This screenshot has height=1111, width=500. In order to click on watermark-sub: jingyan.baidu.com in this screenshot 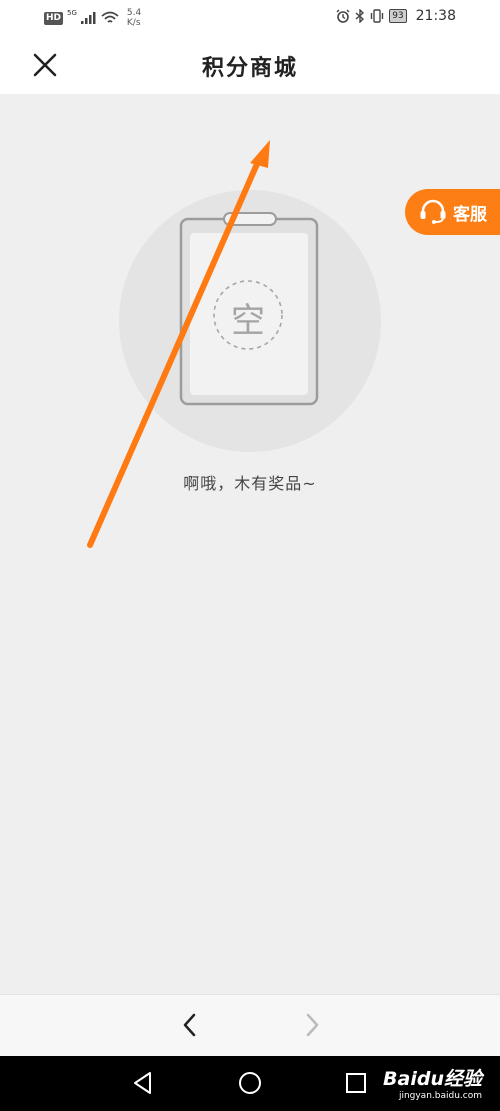, I will do `click(440, 1096)`.